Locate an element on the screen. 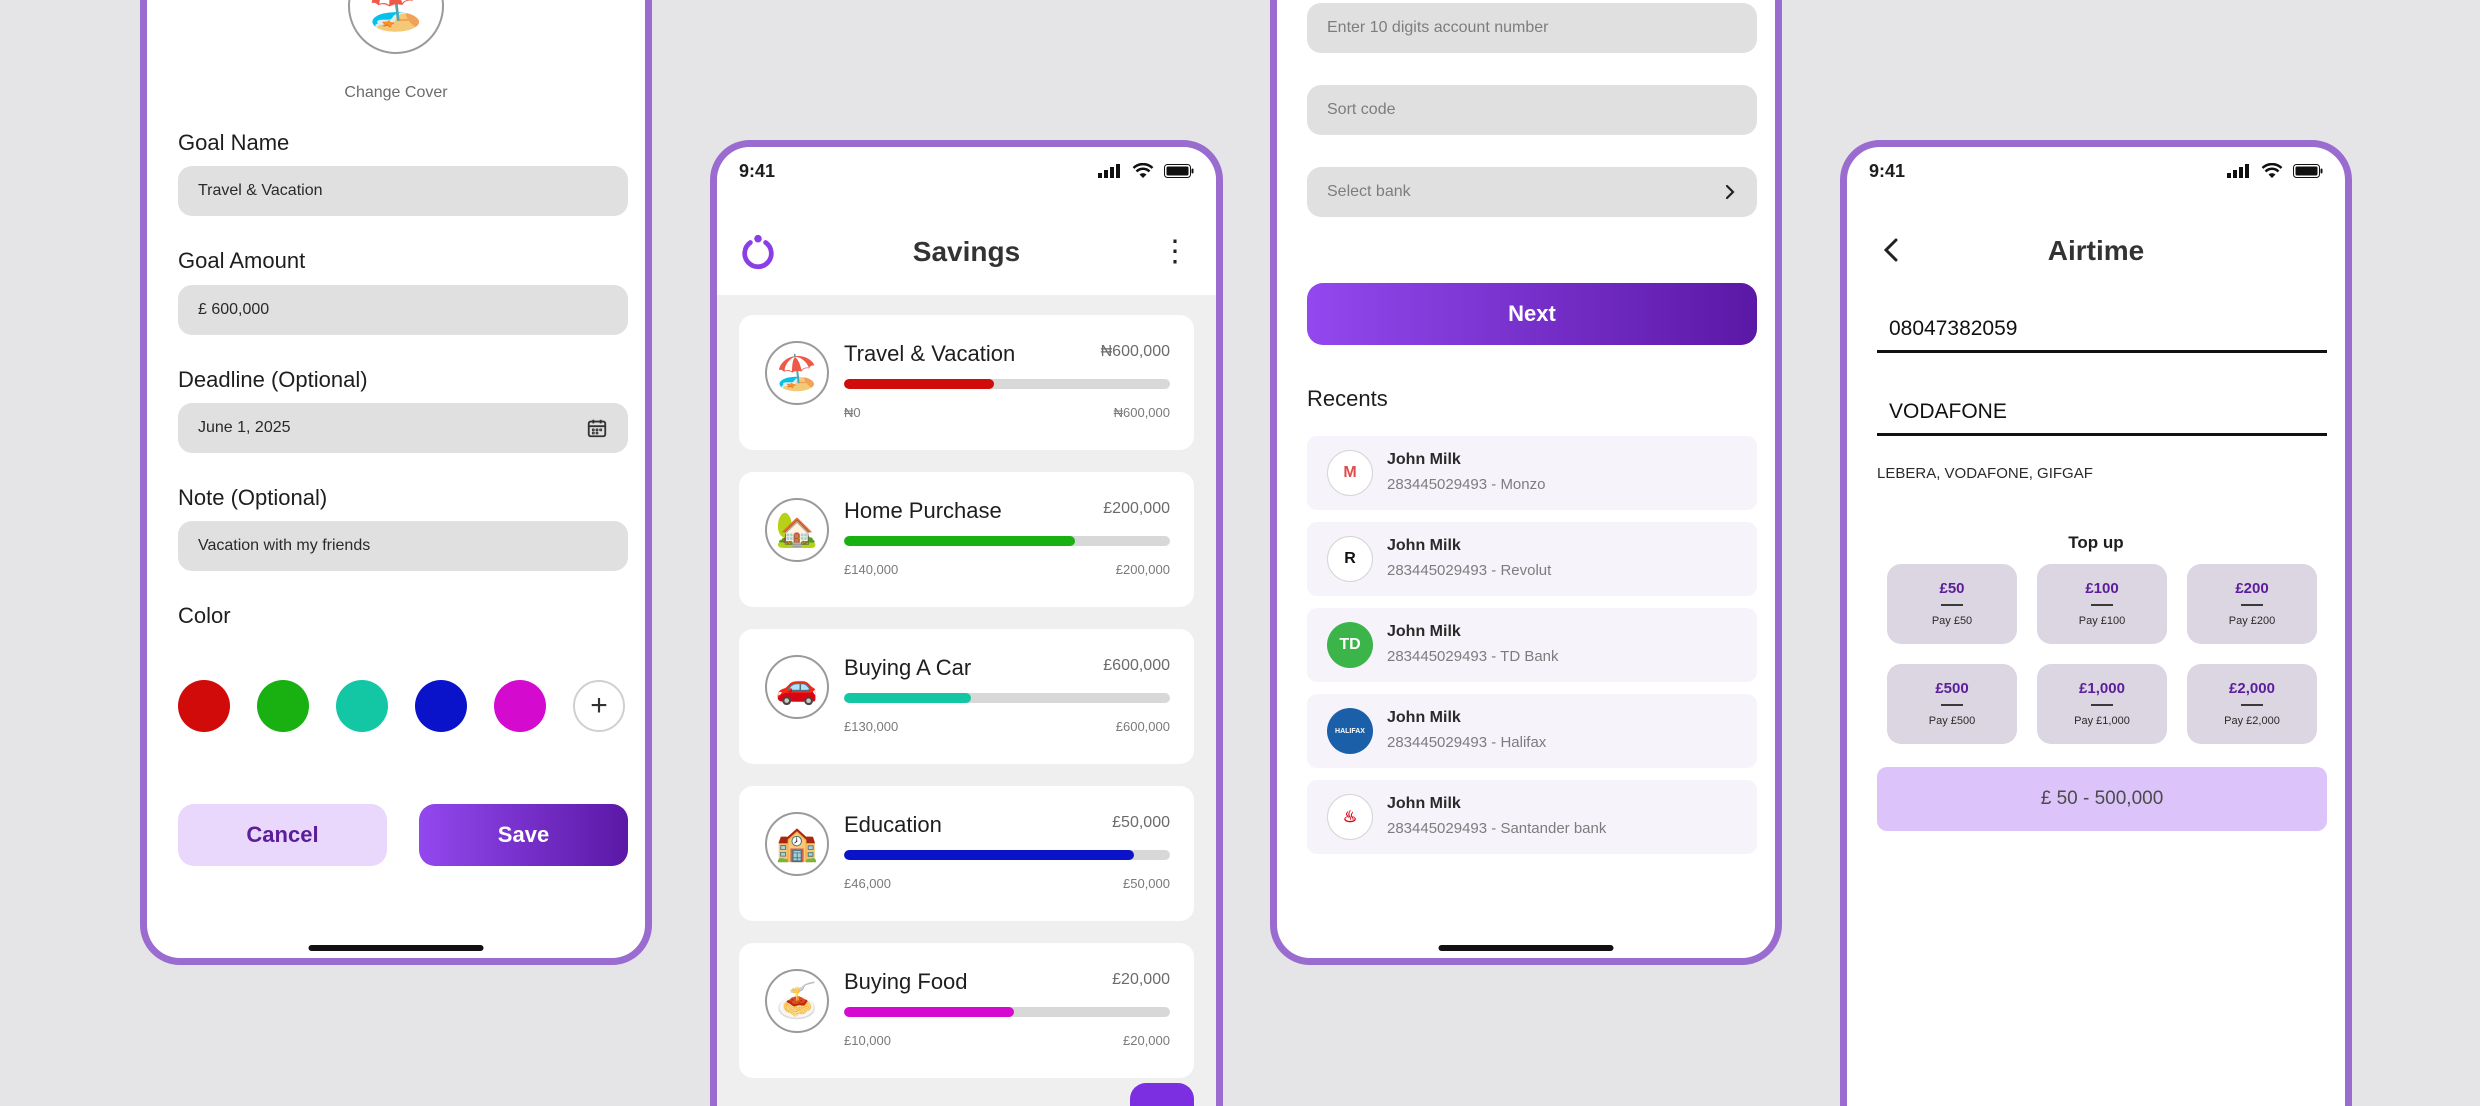  topup-option: £2,000 Pay £2,000 is located at coordinates (2252, 704).